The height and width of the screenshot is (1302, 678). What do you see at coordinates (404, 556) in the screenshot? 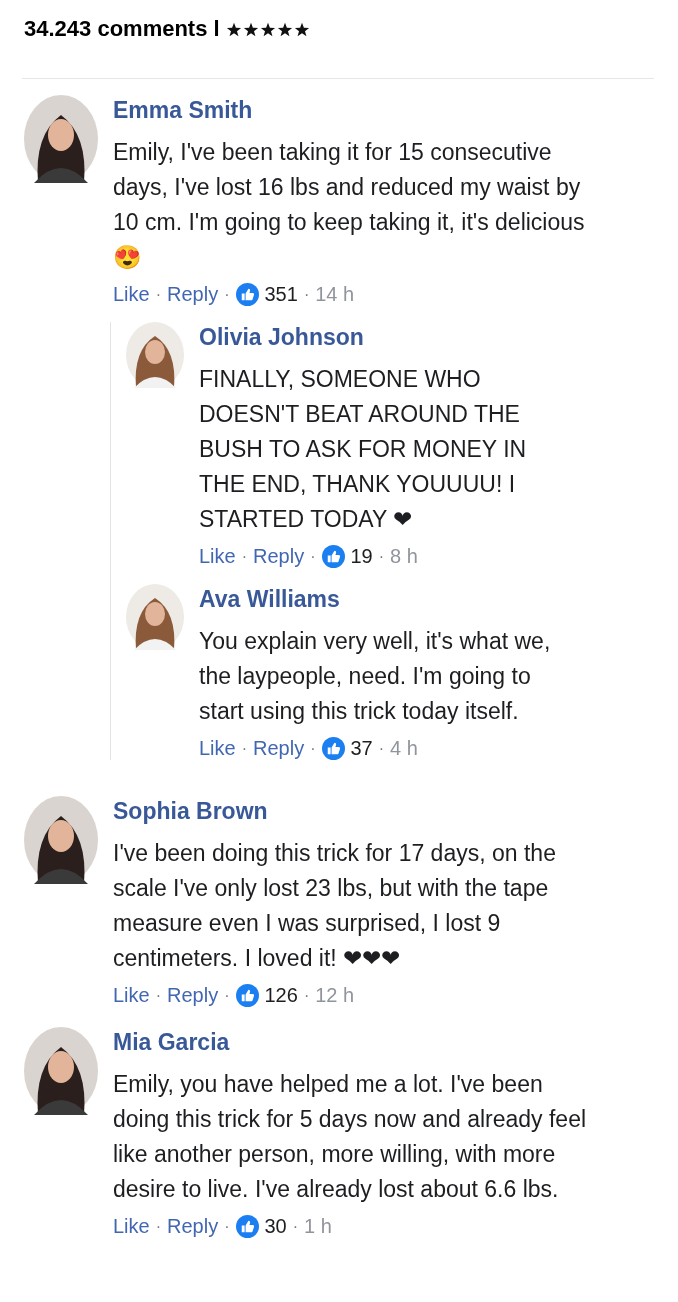
I see `timestamp: 8 h` at bounding box center [404, 556].